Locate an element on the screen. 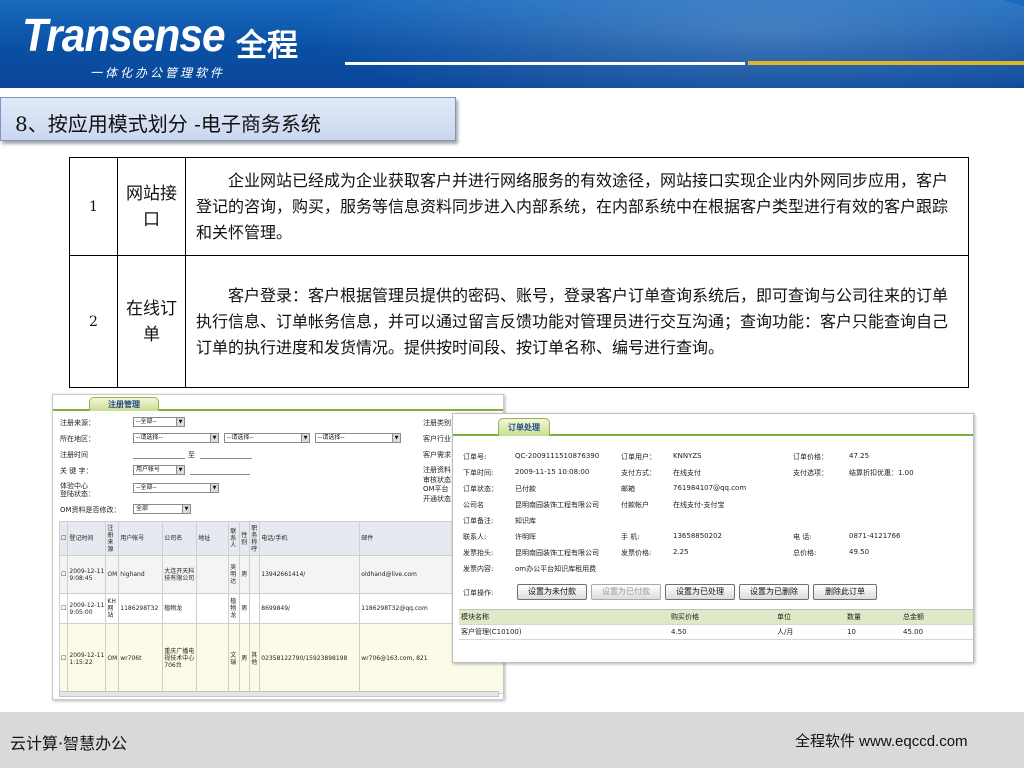 This screenshot has width=1024, height=768. payment-method: 在线支付 is located at coordinates (687, 473).